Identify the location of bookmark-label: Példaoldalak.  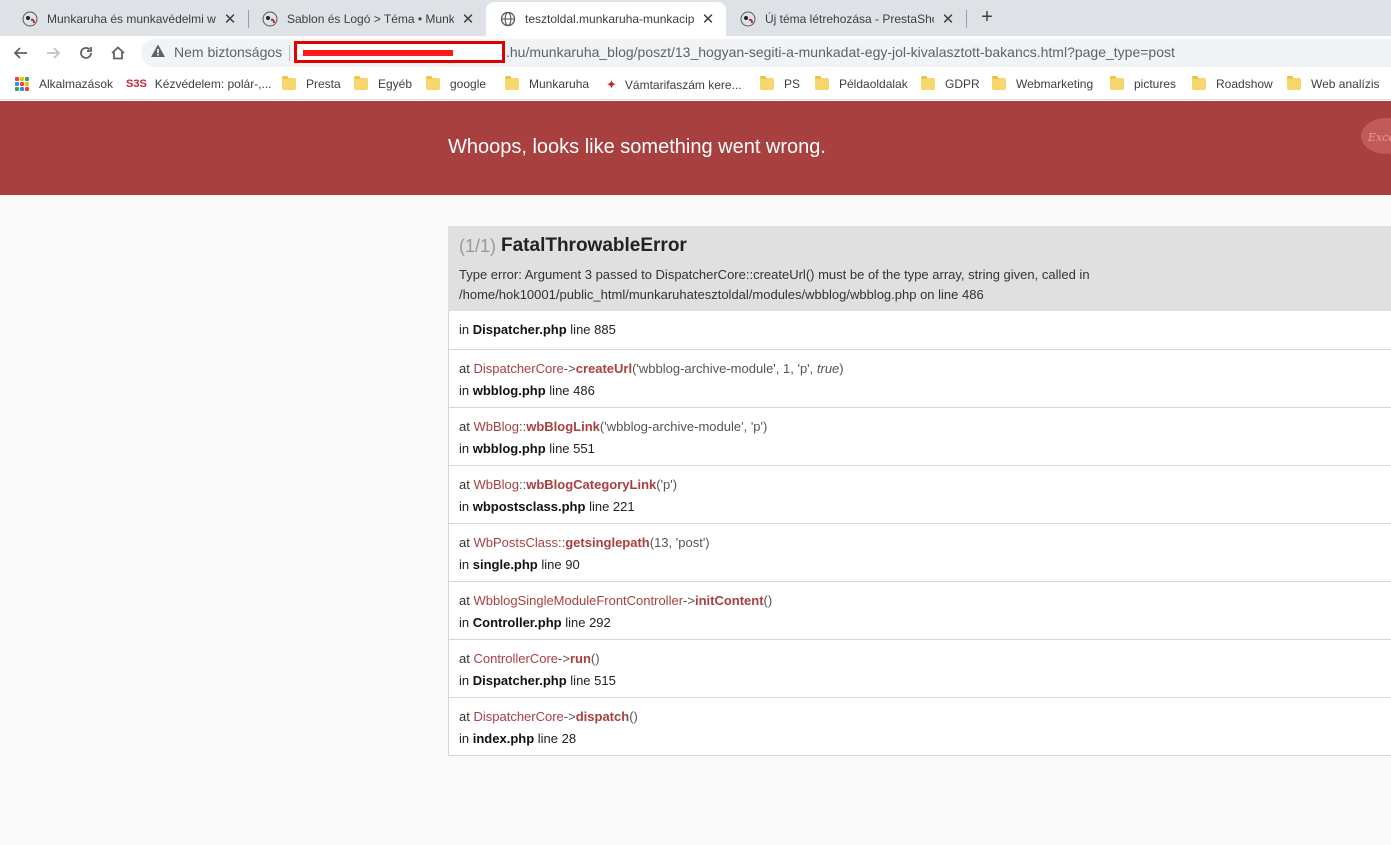
(873, 84).